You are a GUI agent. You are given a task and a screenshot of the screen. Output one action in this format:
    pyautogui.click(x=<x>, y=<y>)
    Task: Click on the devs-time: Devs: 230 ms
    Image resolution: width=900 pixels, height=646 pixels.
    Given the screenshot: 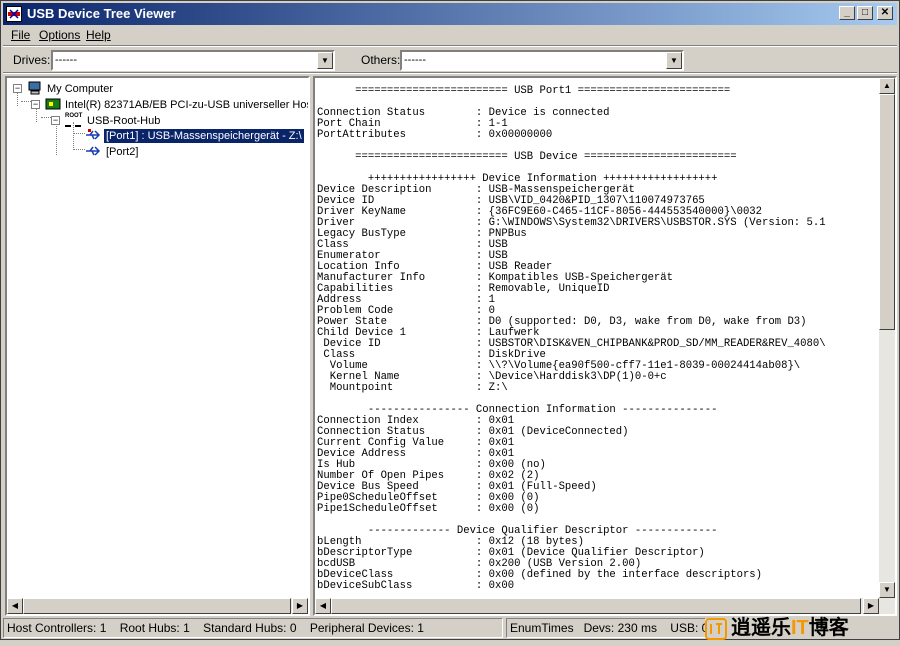 What is the action you would take?
    pyautogui.click(x=620, y=628)
    